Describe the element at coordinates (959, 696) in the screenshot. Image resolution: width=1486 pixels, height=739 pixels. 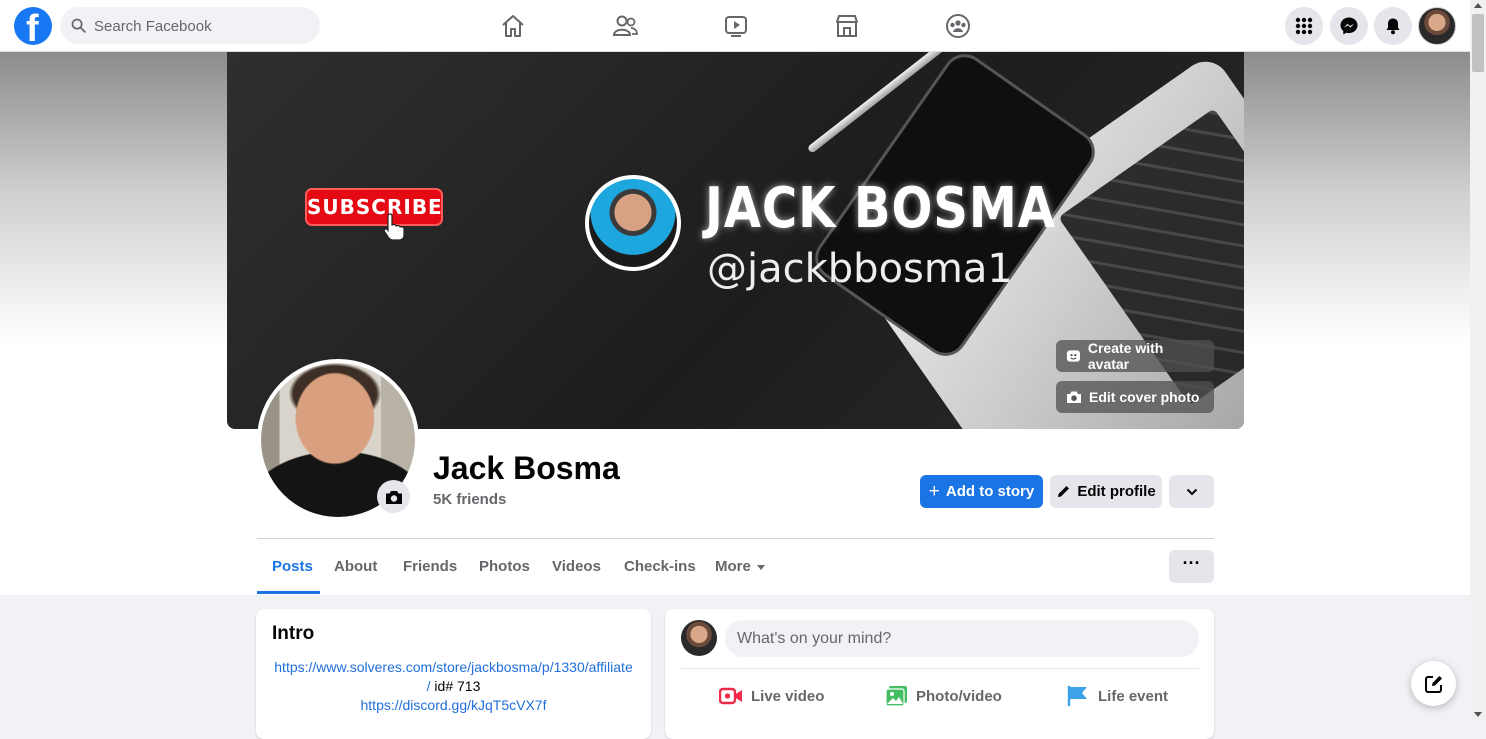
I see `photo-video-label: Photo/video` at that location.